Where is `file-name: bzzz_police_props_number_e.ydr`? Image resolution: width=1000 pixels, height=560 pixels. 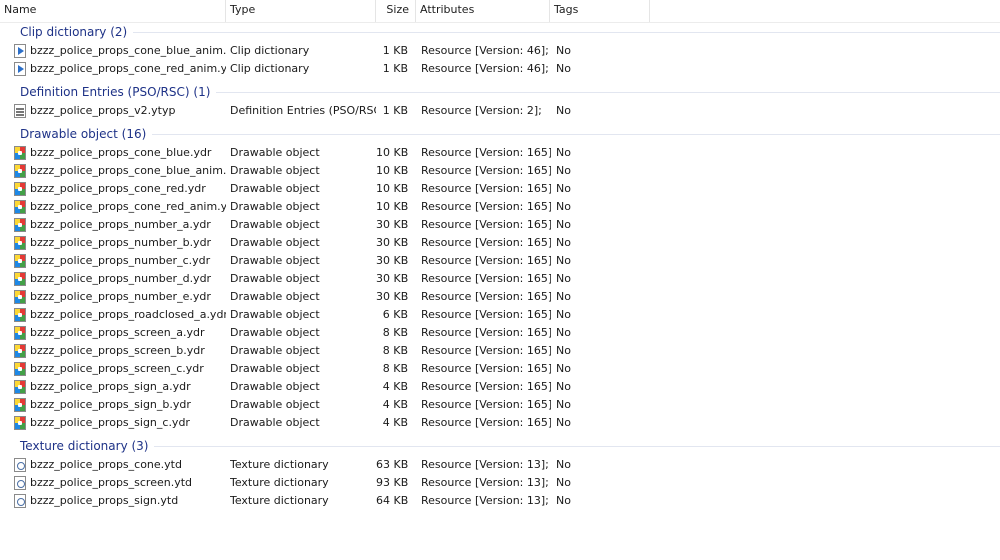
file-name: bzzz_police_props_number_e.ydr is located at coordinates (120, 296).